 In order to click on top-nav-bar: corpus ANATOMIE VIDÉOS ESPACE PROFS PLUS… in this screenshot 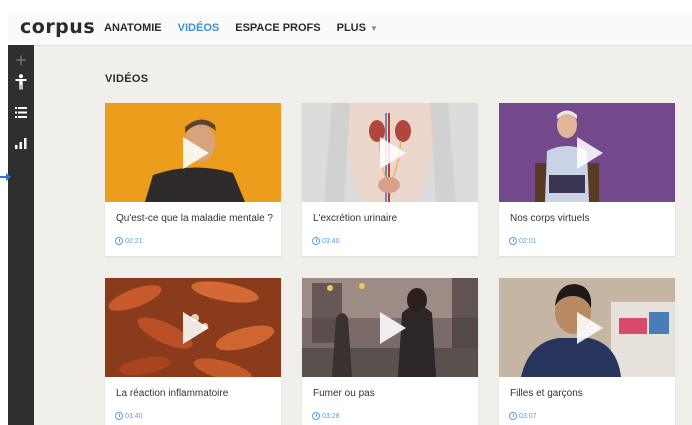, I will do `click(350, 29)`.